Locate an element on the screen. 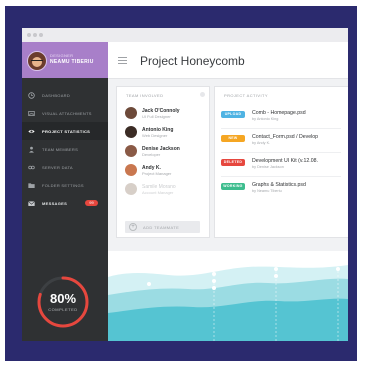 The image size is (365, 368). window-dot-minimize is located at coordinates (35, 35).